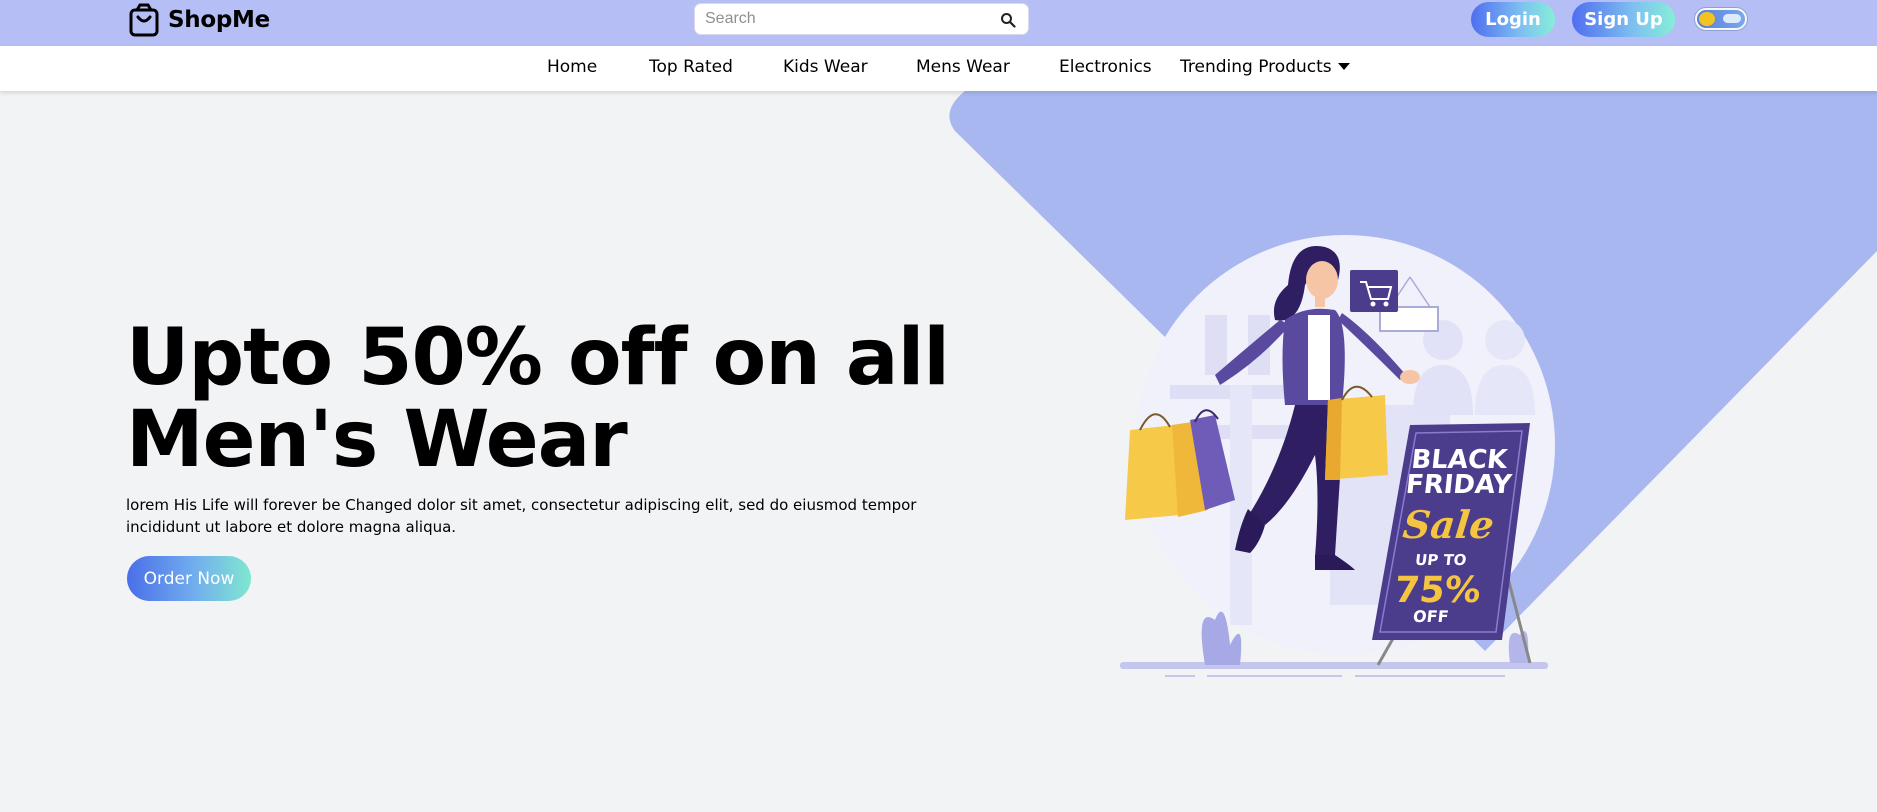  I want to click on login-button: Login, so click(1513, 19).